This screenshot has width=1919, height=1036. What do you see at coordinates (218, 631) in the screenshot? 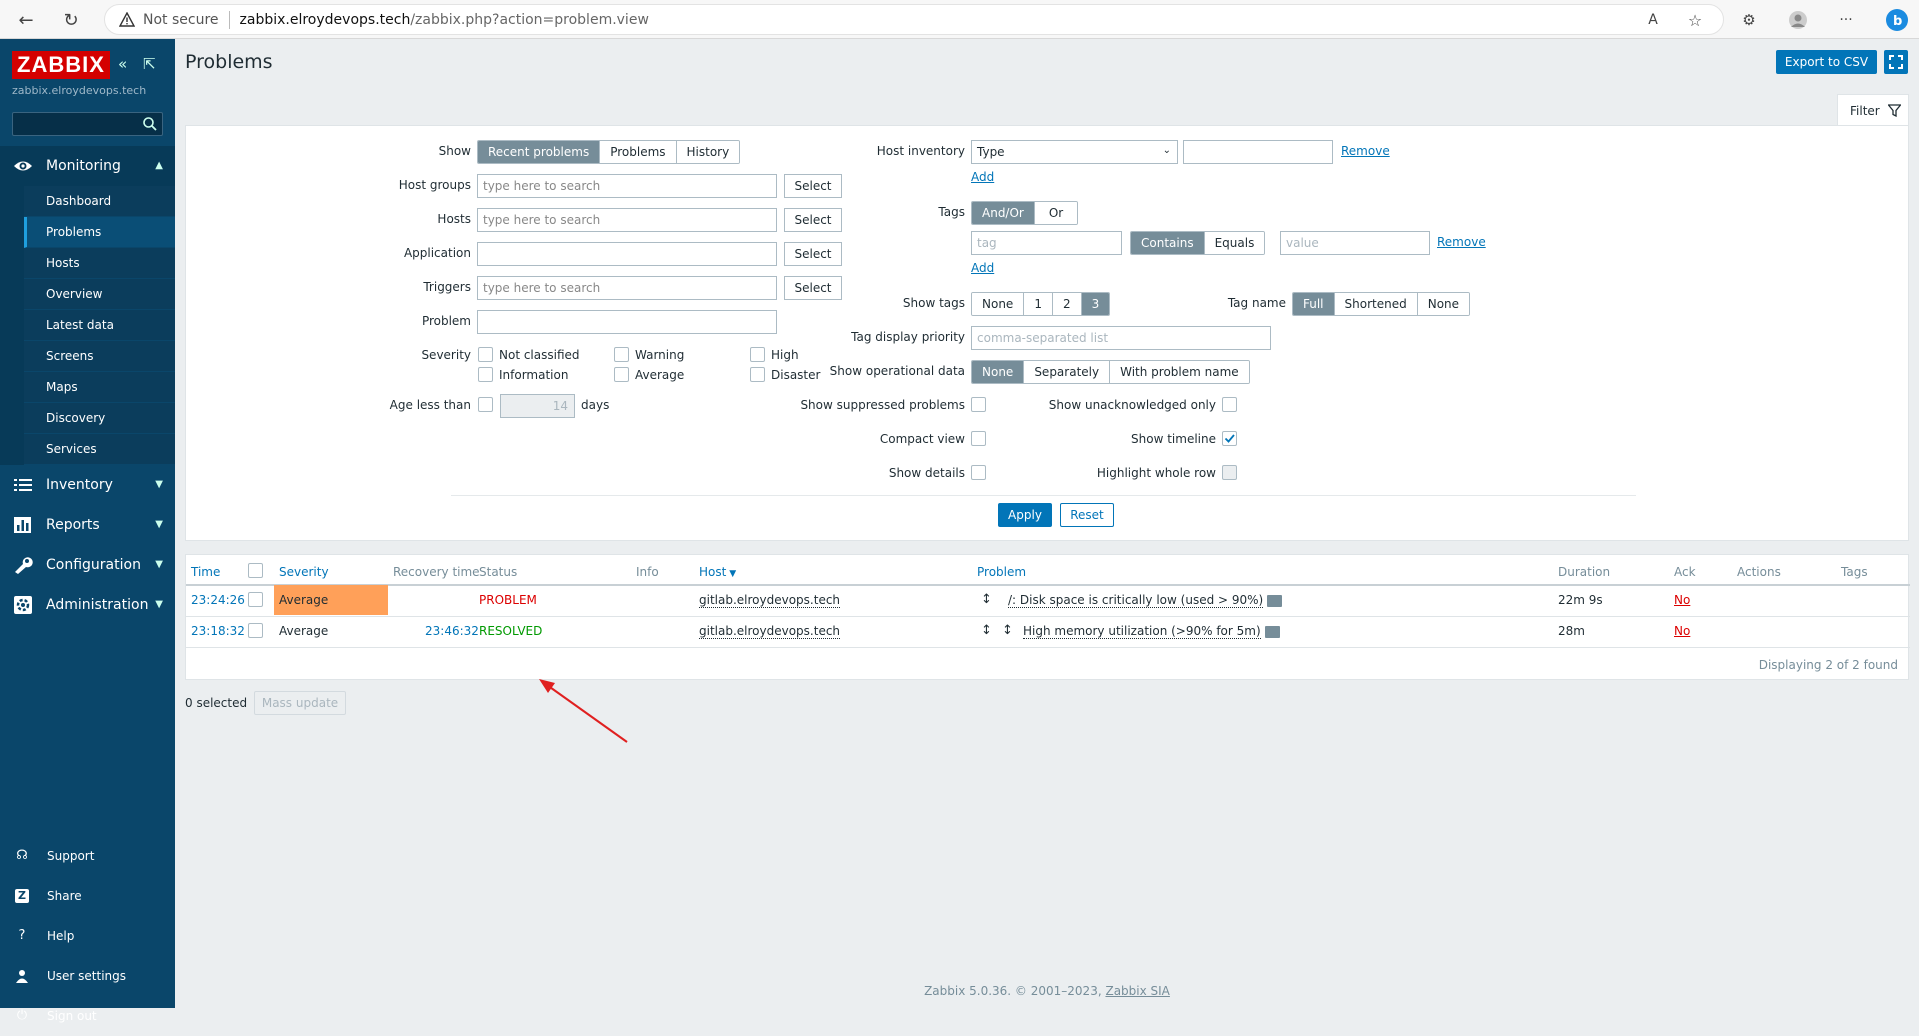
I see `row-time-link: 23:18:32` at bounding box center [218, 631].